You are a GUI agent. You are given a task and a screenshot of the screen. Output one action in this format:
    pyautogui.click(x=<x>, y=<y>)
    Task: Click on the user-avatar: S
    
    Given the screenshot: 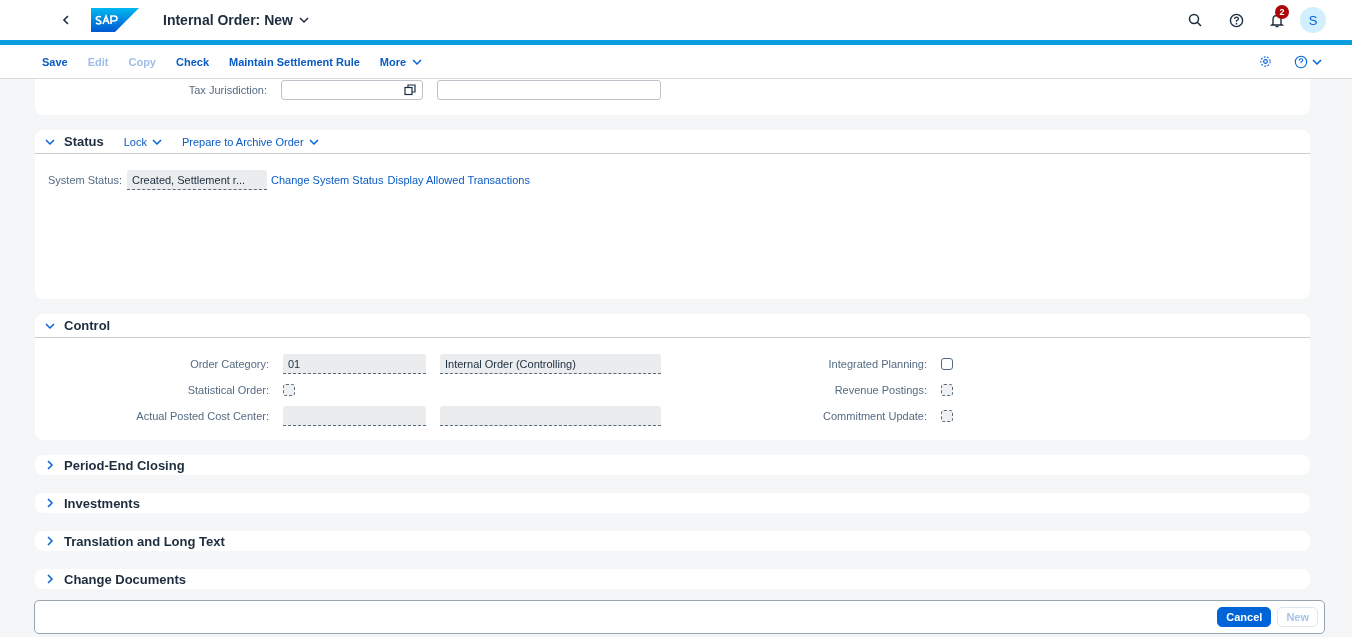 What is the action you would take?
    pyautogui.click(x=1313, y=20)
    